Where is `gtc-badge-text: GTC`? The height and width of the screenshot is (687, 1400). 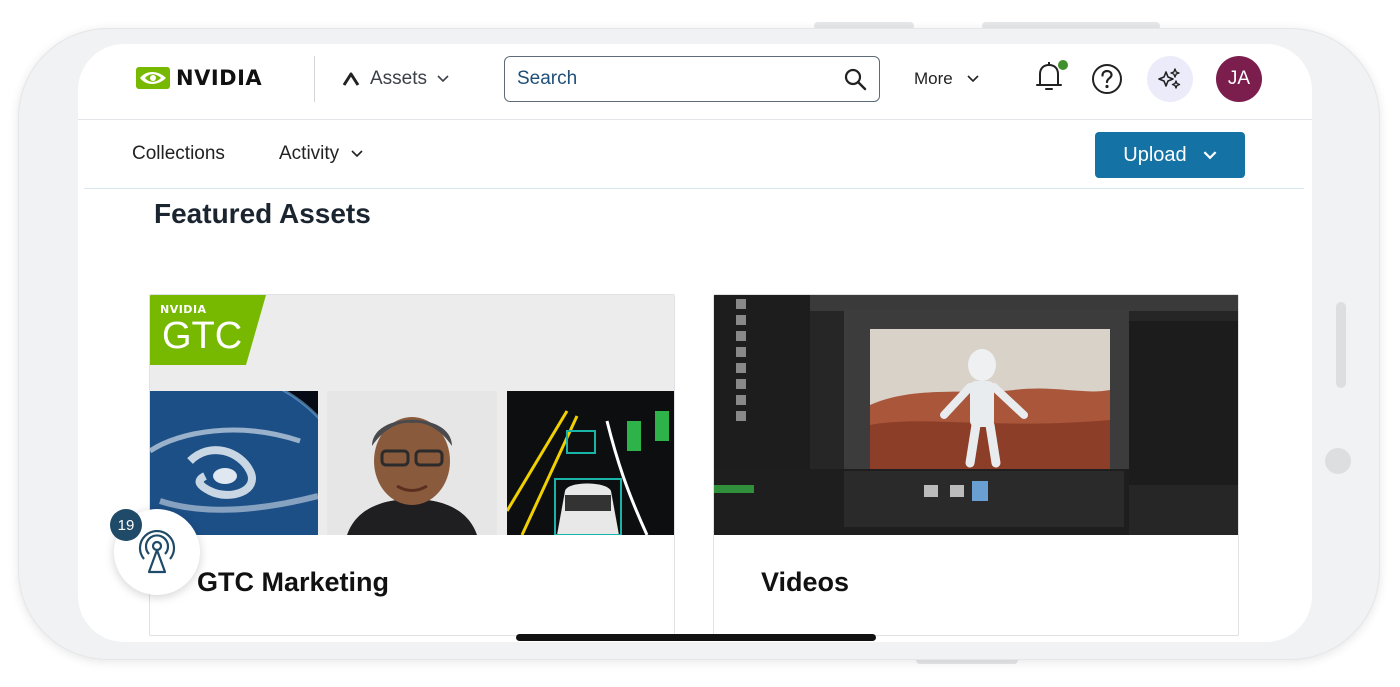
gtc-badge-text: GTC is located at coordinates (202, 336).